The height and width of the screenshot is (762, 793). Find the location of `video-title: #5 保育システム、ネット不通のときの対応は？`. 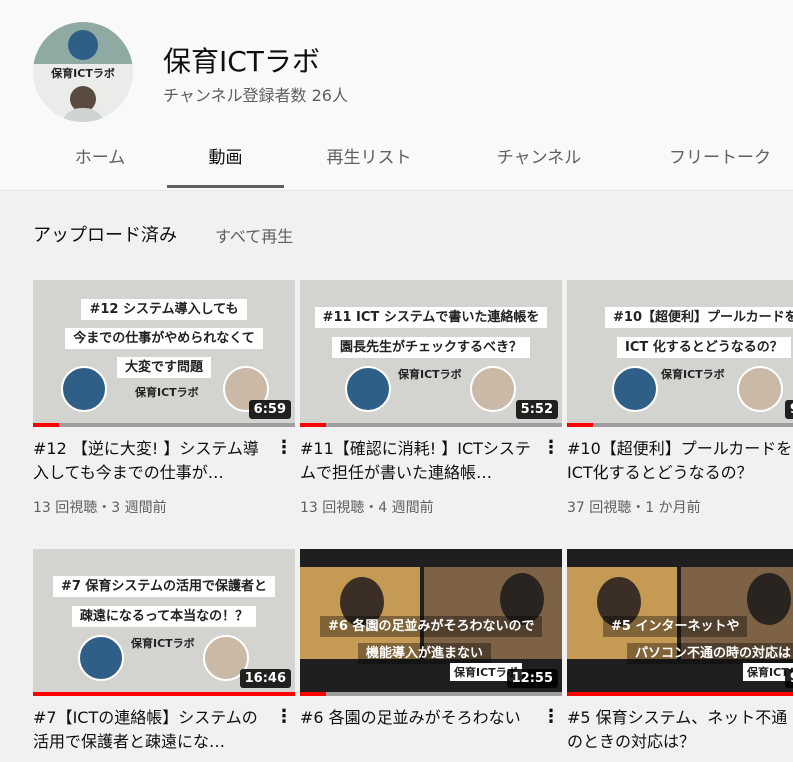

video-title: #5 保育システム、ネット不通のときの対応は？ is located at coordinates (680, 730).